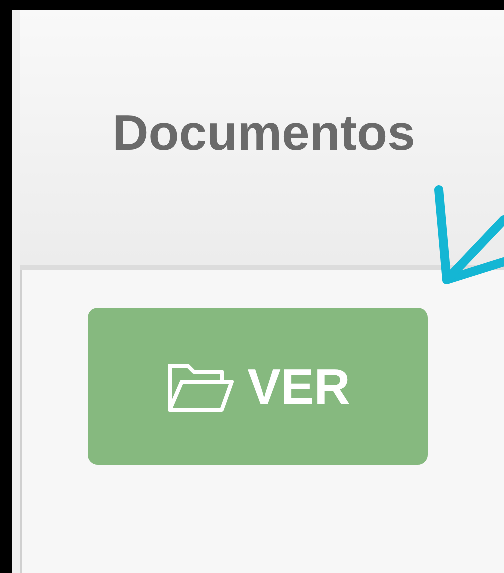 The height and width of the screenshot is (573, 504). What do you see at coordinates (264, 133) in the screenshot?
I see `header-text: Documentos` at bounding box center [264, 133].